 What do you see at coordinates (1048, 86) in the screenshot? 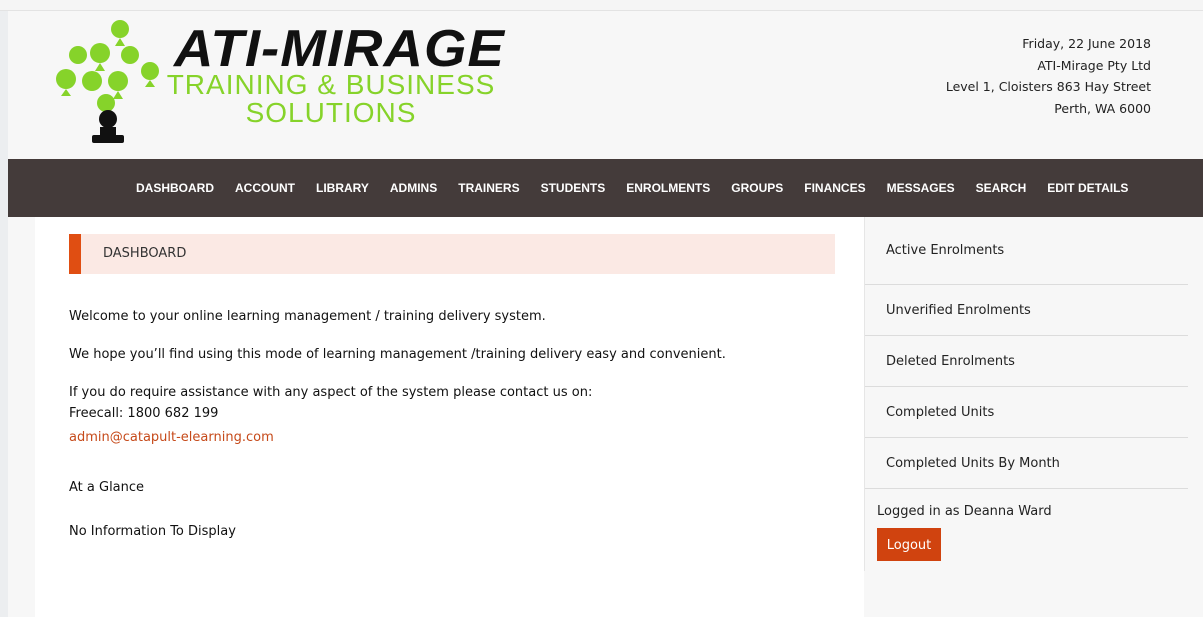
I see `address-line1: Level 1, Cloisters 863 Hay Street` at bounding box center [1048, 86].